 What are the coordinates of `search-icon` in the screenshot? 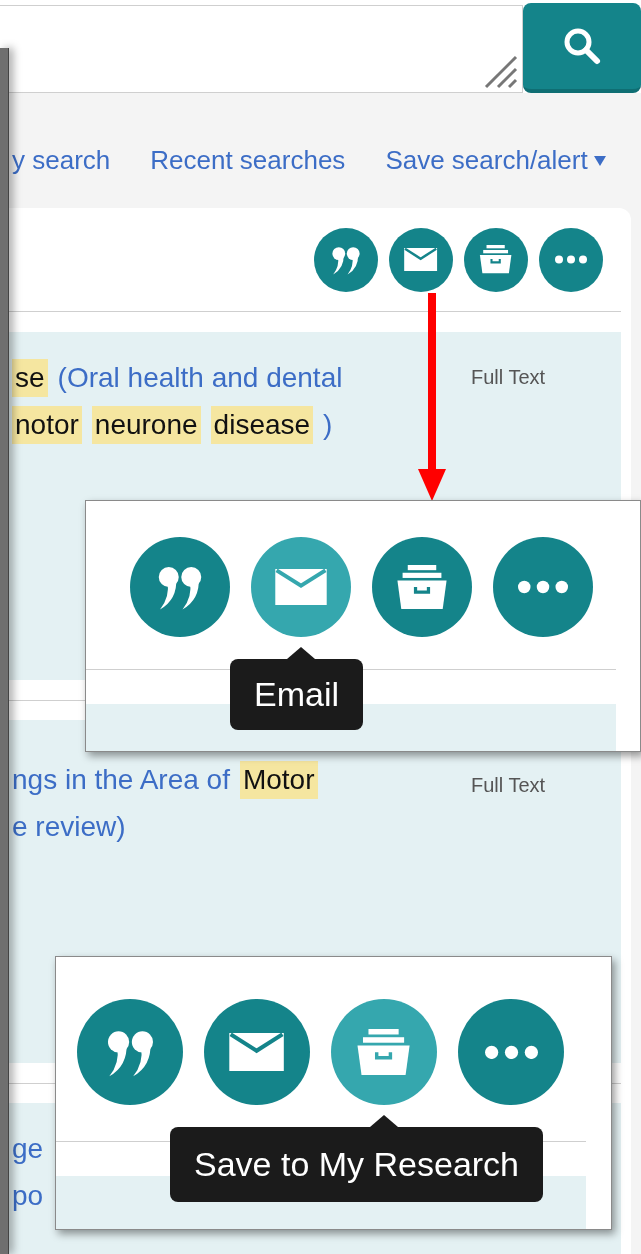 It's located at (582, 46).